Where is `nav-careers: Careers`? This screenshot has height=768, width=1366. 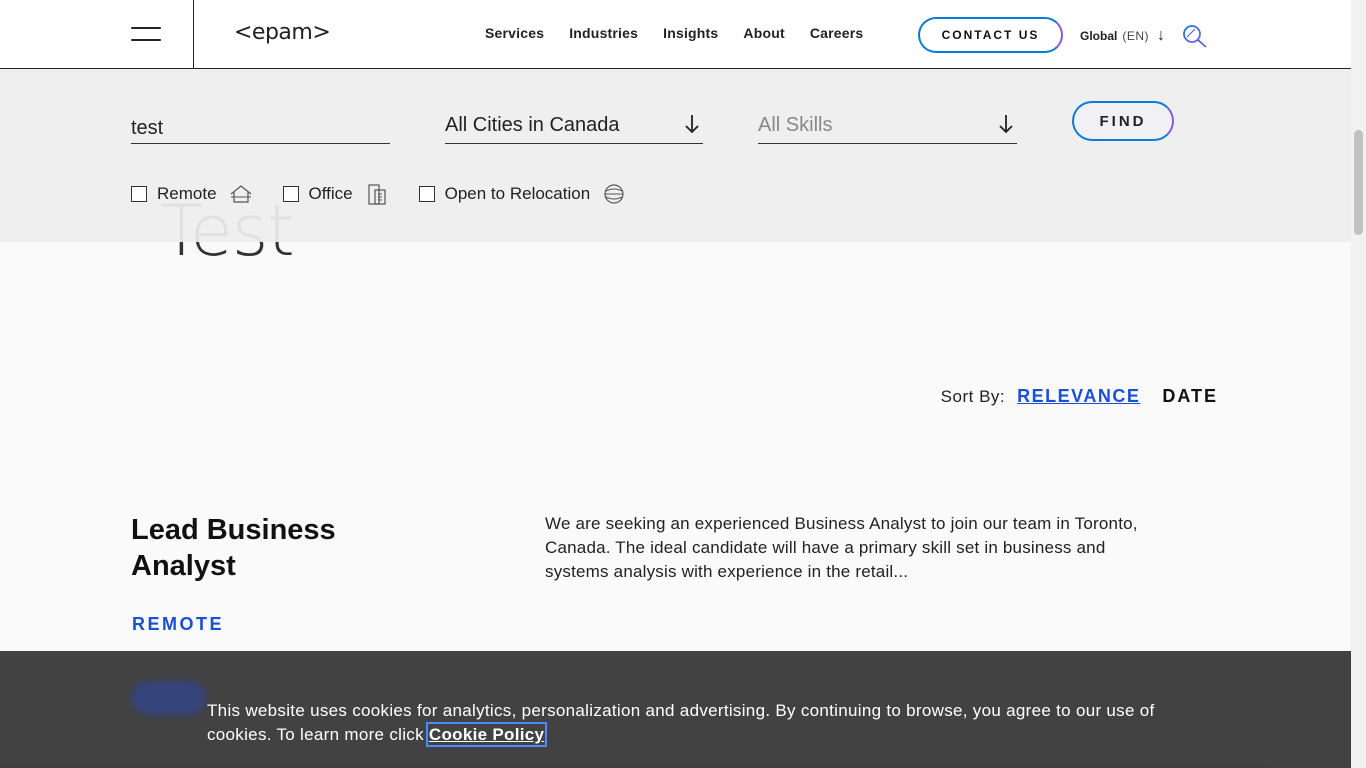
nav-careers: Careers is located at coordinates (837, 33).